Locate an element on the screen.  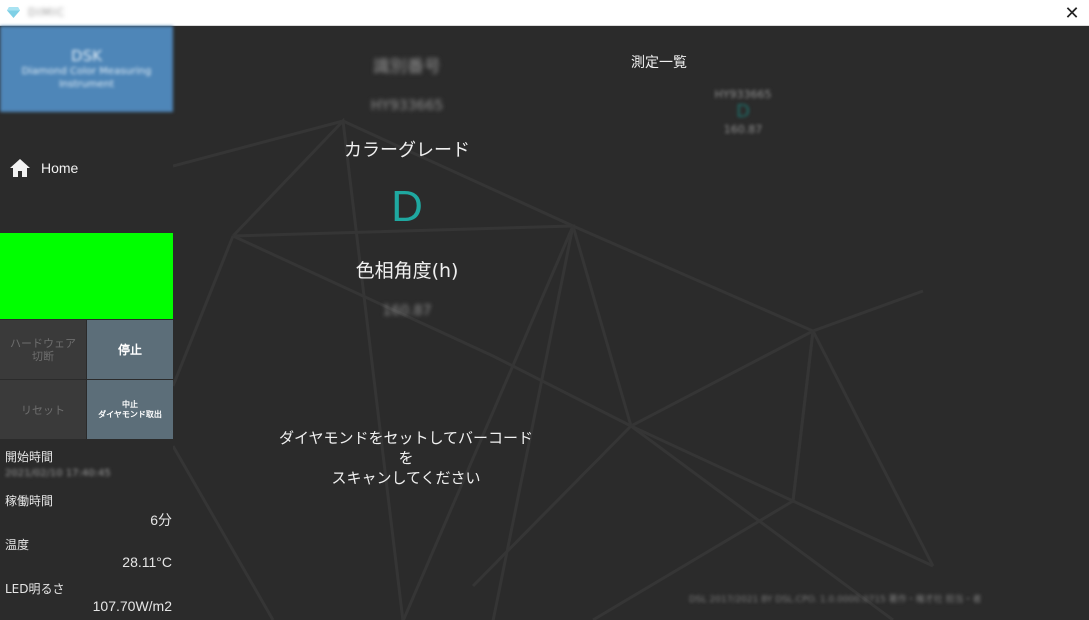
abort-eject-button: 中止 ダイヤモンド取出 is located at coordinates (130, 409).